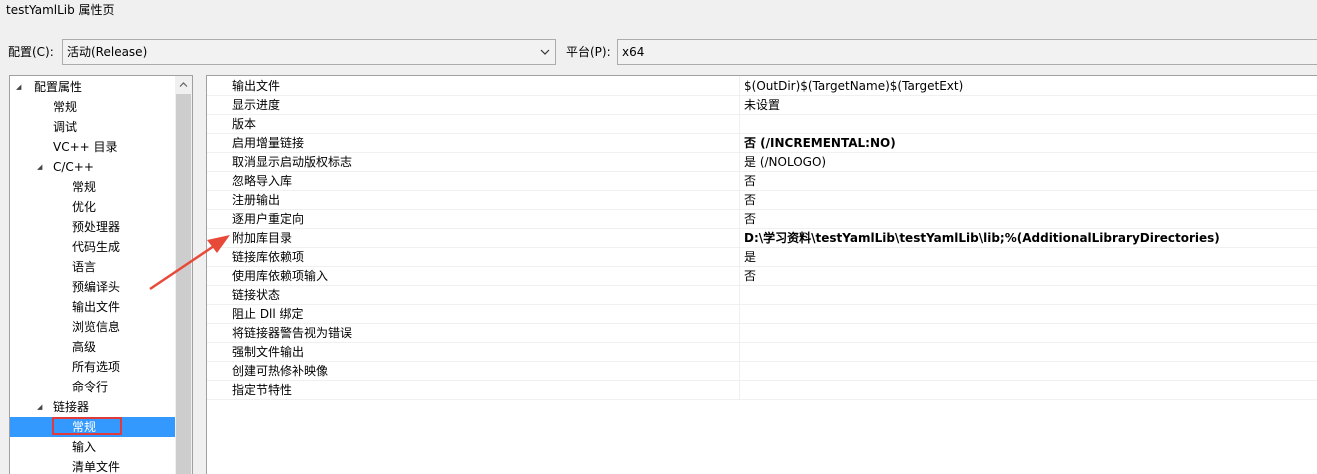  I want to click on tree-item-general: 常规, so click(92, 107).